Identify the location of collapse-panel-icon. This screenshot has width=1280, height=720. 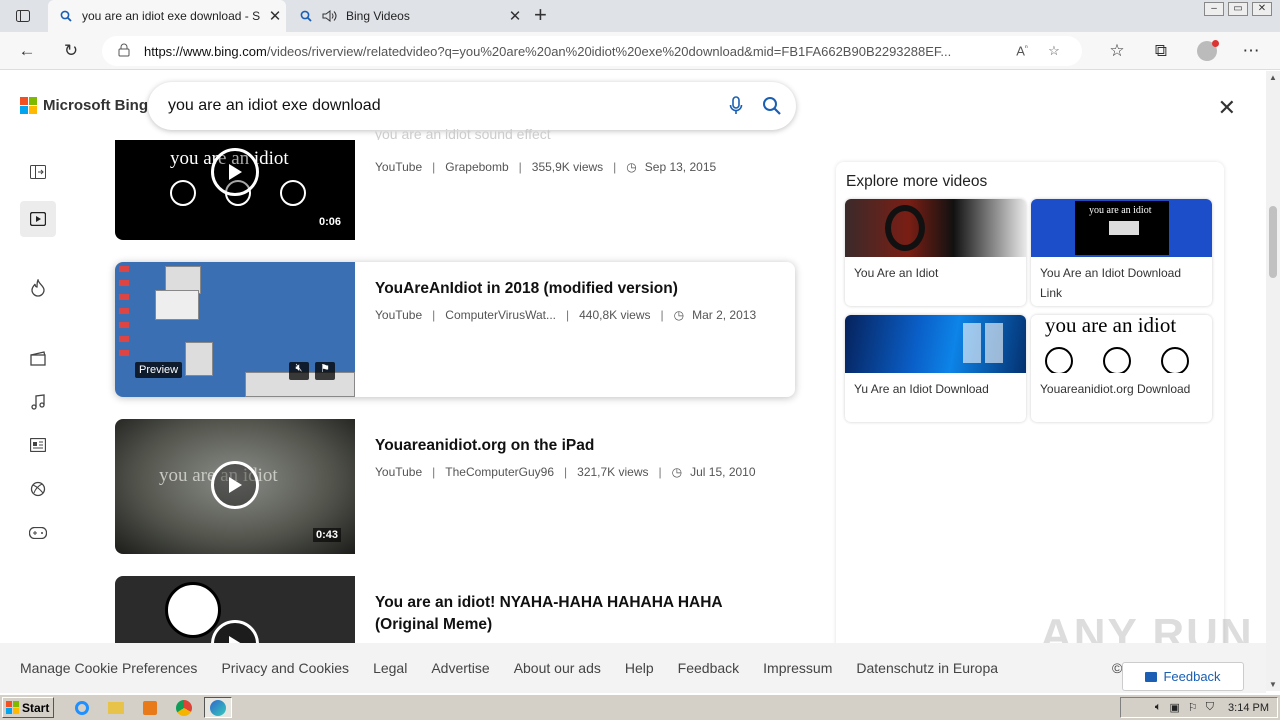
(38, 172).